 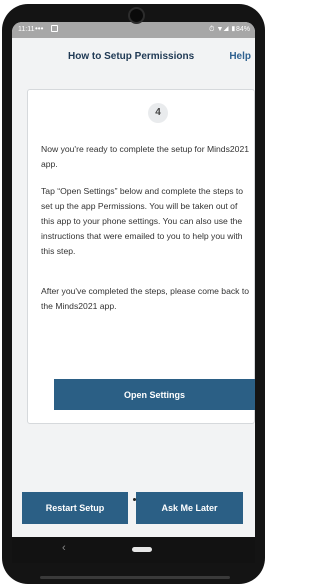 I want to click on lock-icon, so click(x=54, y=28).